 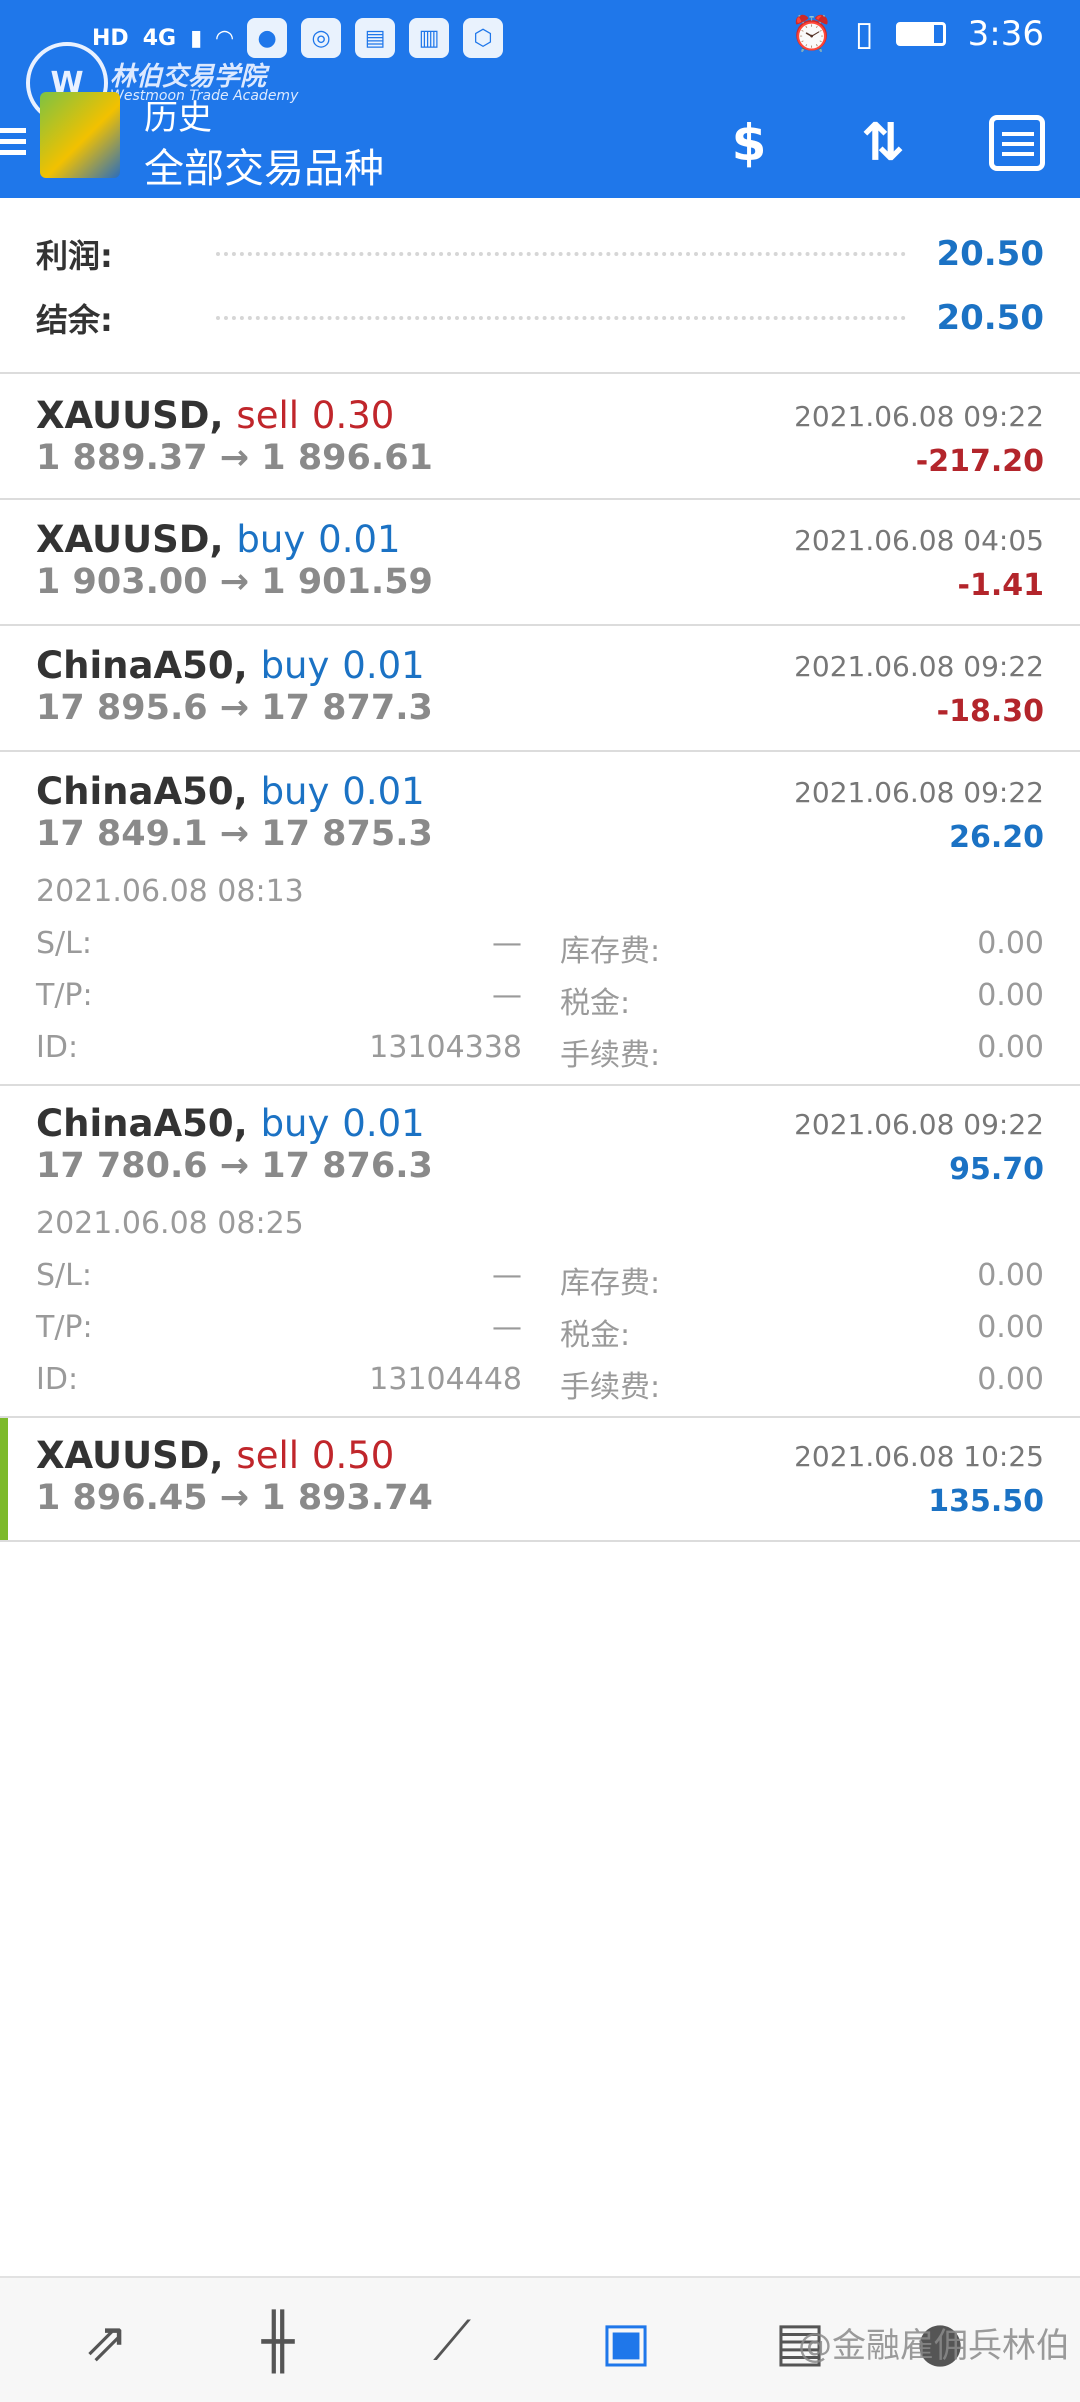 I want to click on metatrader-logo-icon, so click(x=80, y=135).